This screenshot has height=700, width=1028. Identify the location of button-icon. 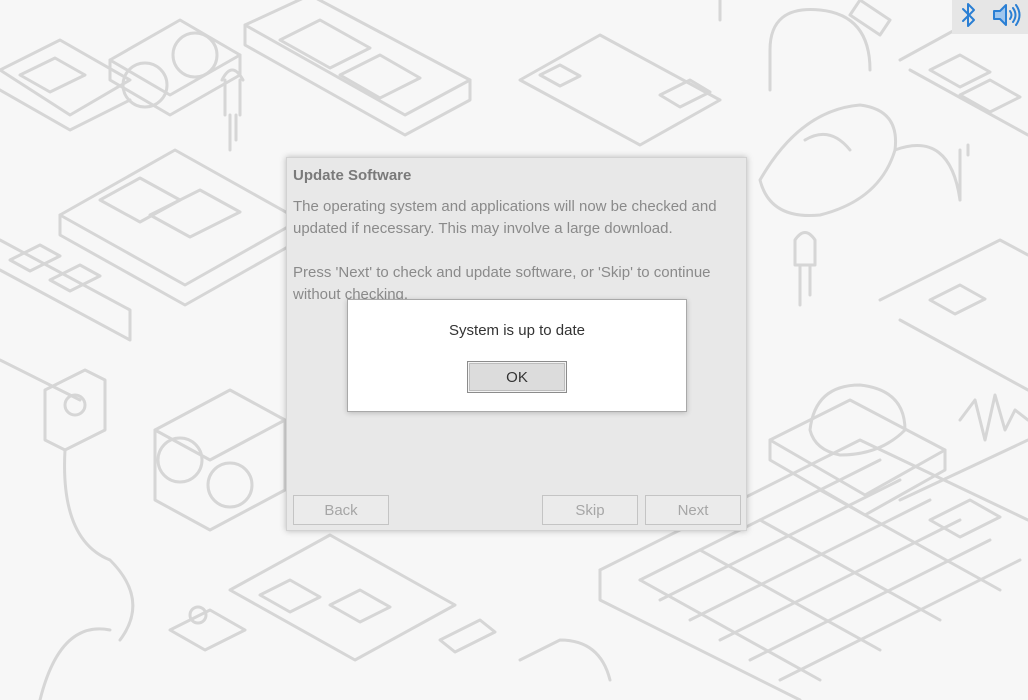
(207, 628).